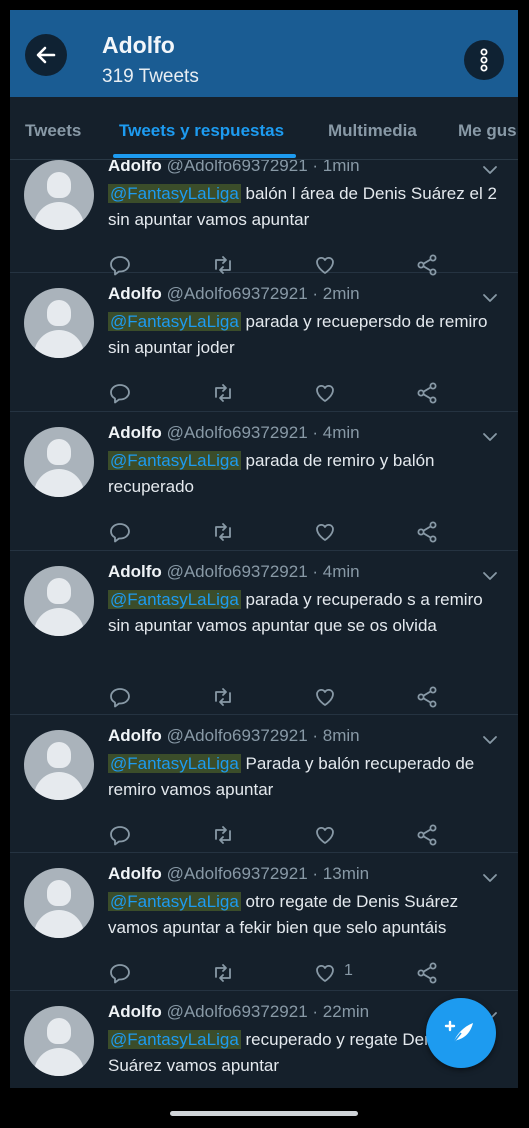 The width and height of the screenshot is (529, 1128). What do you see at coordinates (234, 294) in the screenshot?
I see `tweet-header: Adolfo @Adolfo69372921 · 2min` at bounding box center [234, 294].